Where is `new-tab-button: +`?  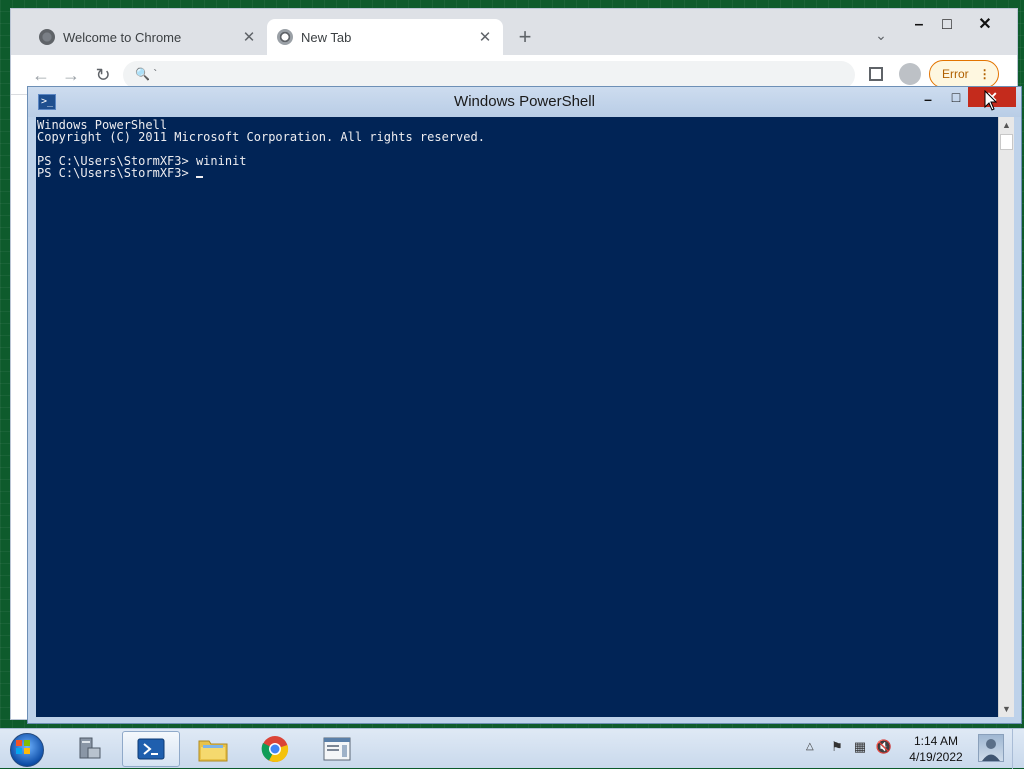 new-tab-button: + is located at coordinates (525, 38).